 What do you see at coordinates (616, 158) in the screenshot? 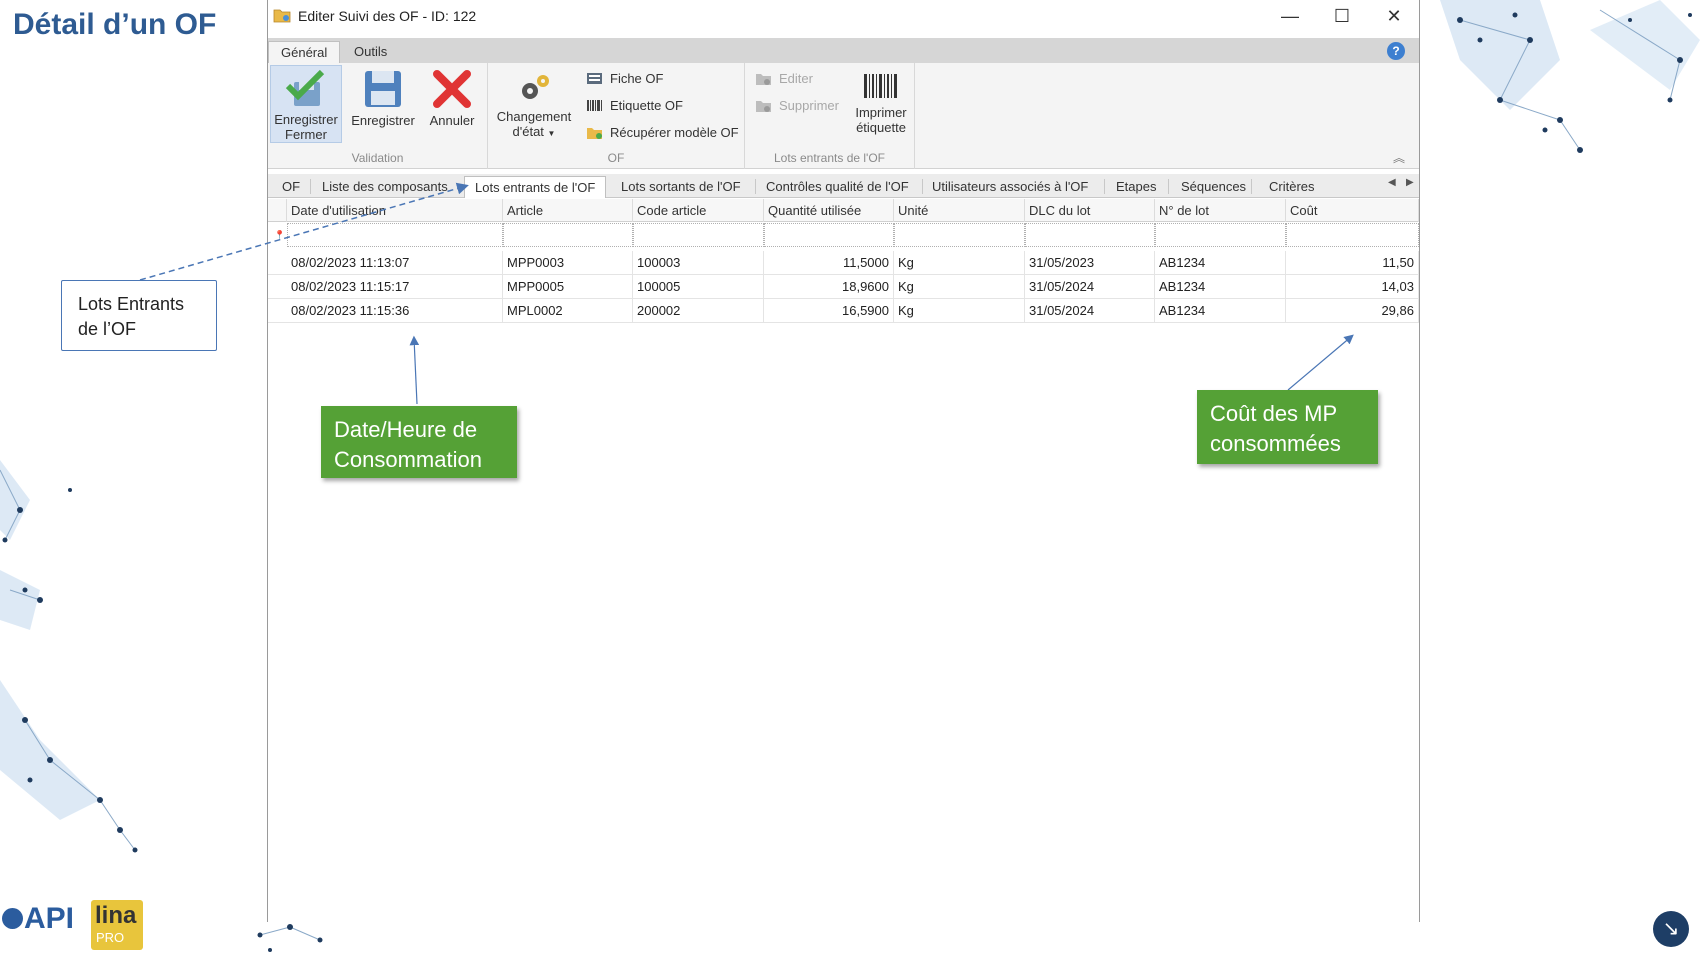
I see `ribbon-group-label-of: OF` at bounding box center [616, 158].